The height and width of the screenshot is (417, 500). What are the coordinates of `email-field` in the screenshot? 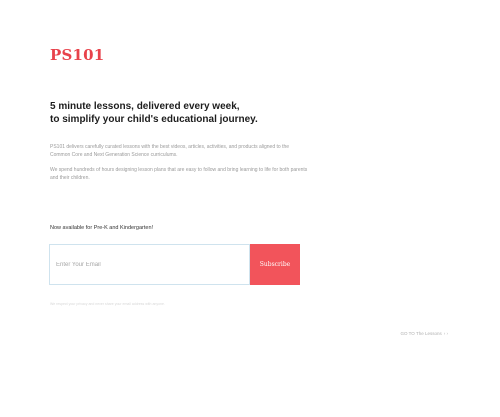 It's located at (149, 264).